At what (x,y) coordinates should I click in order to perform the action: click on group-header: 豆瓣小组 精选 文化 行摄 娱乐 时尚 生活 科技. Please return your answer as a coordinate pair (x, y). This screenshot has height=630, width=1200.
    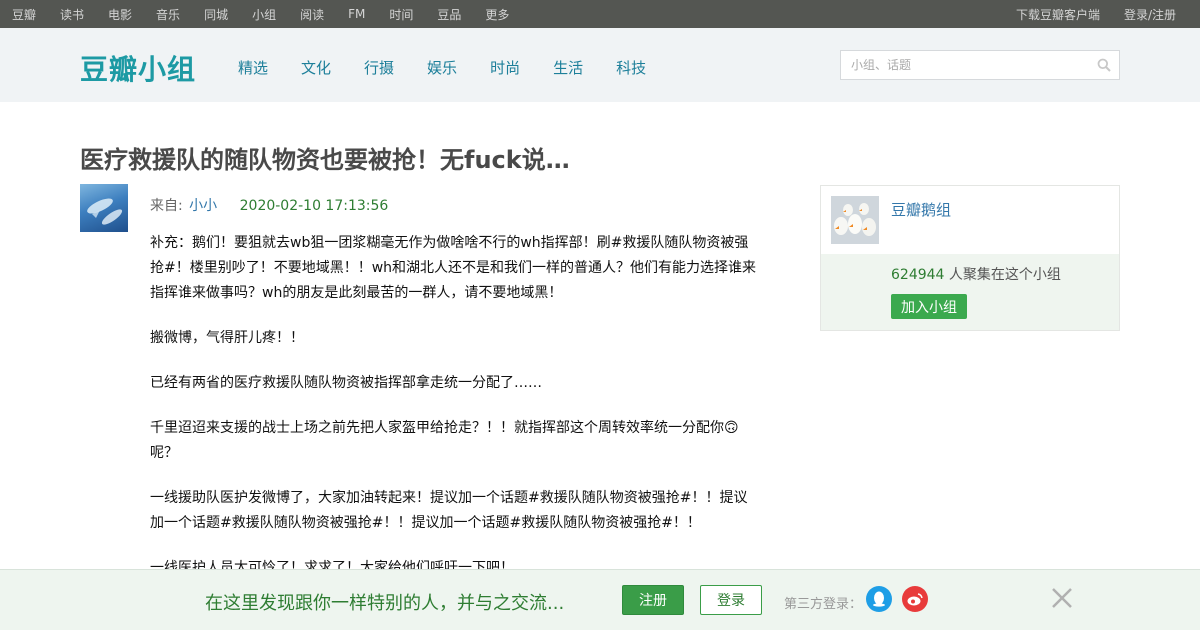
    Looking at the image, I should click on (600, 65).